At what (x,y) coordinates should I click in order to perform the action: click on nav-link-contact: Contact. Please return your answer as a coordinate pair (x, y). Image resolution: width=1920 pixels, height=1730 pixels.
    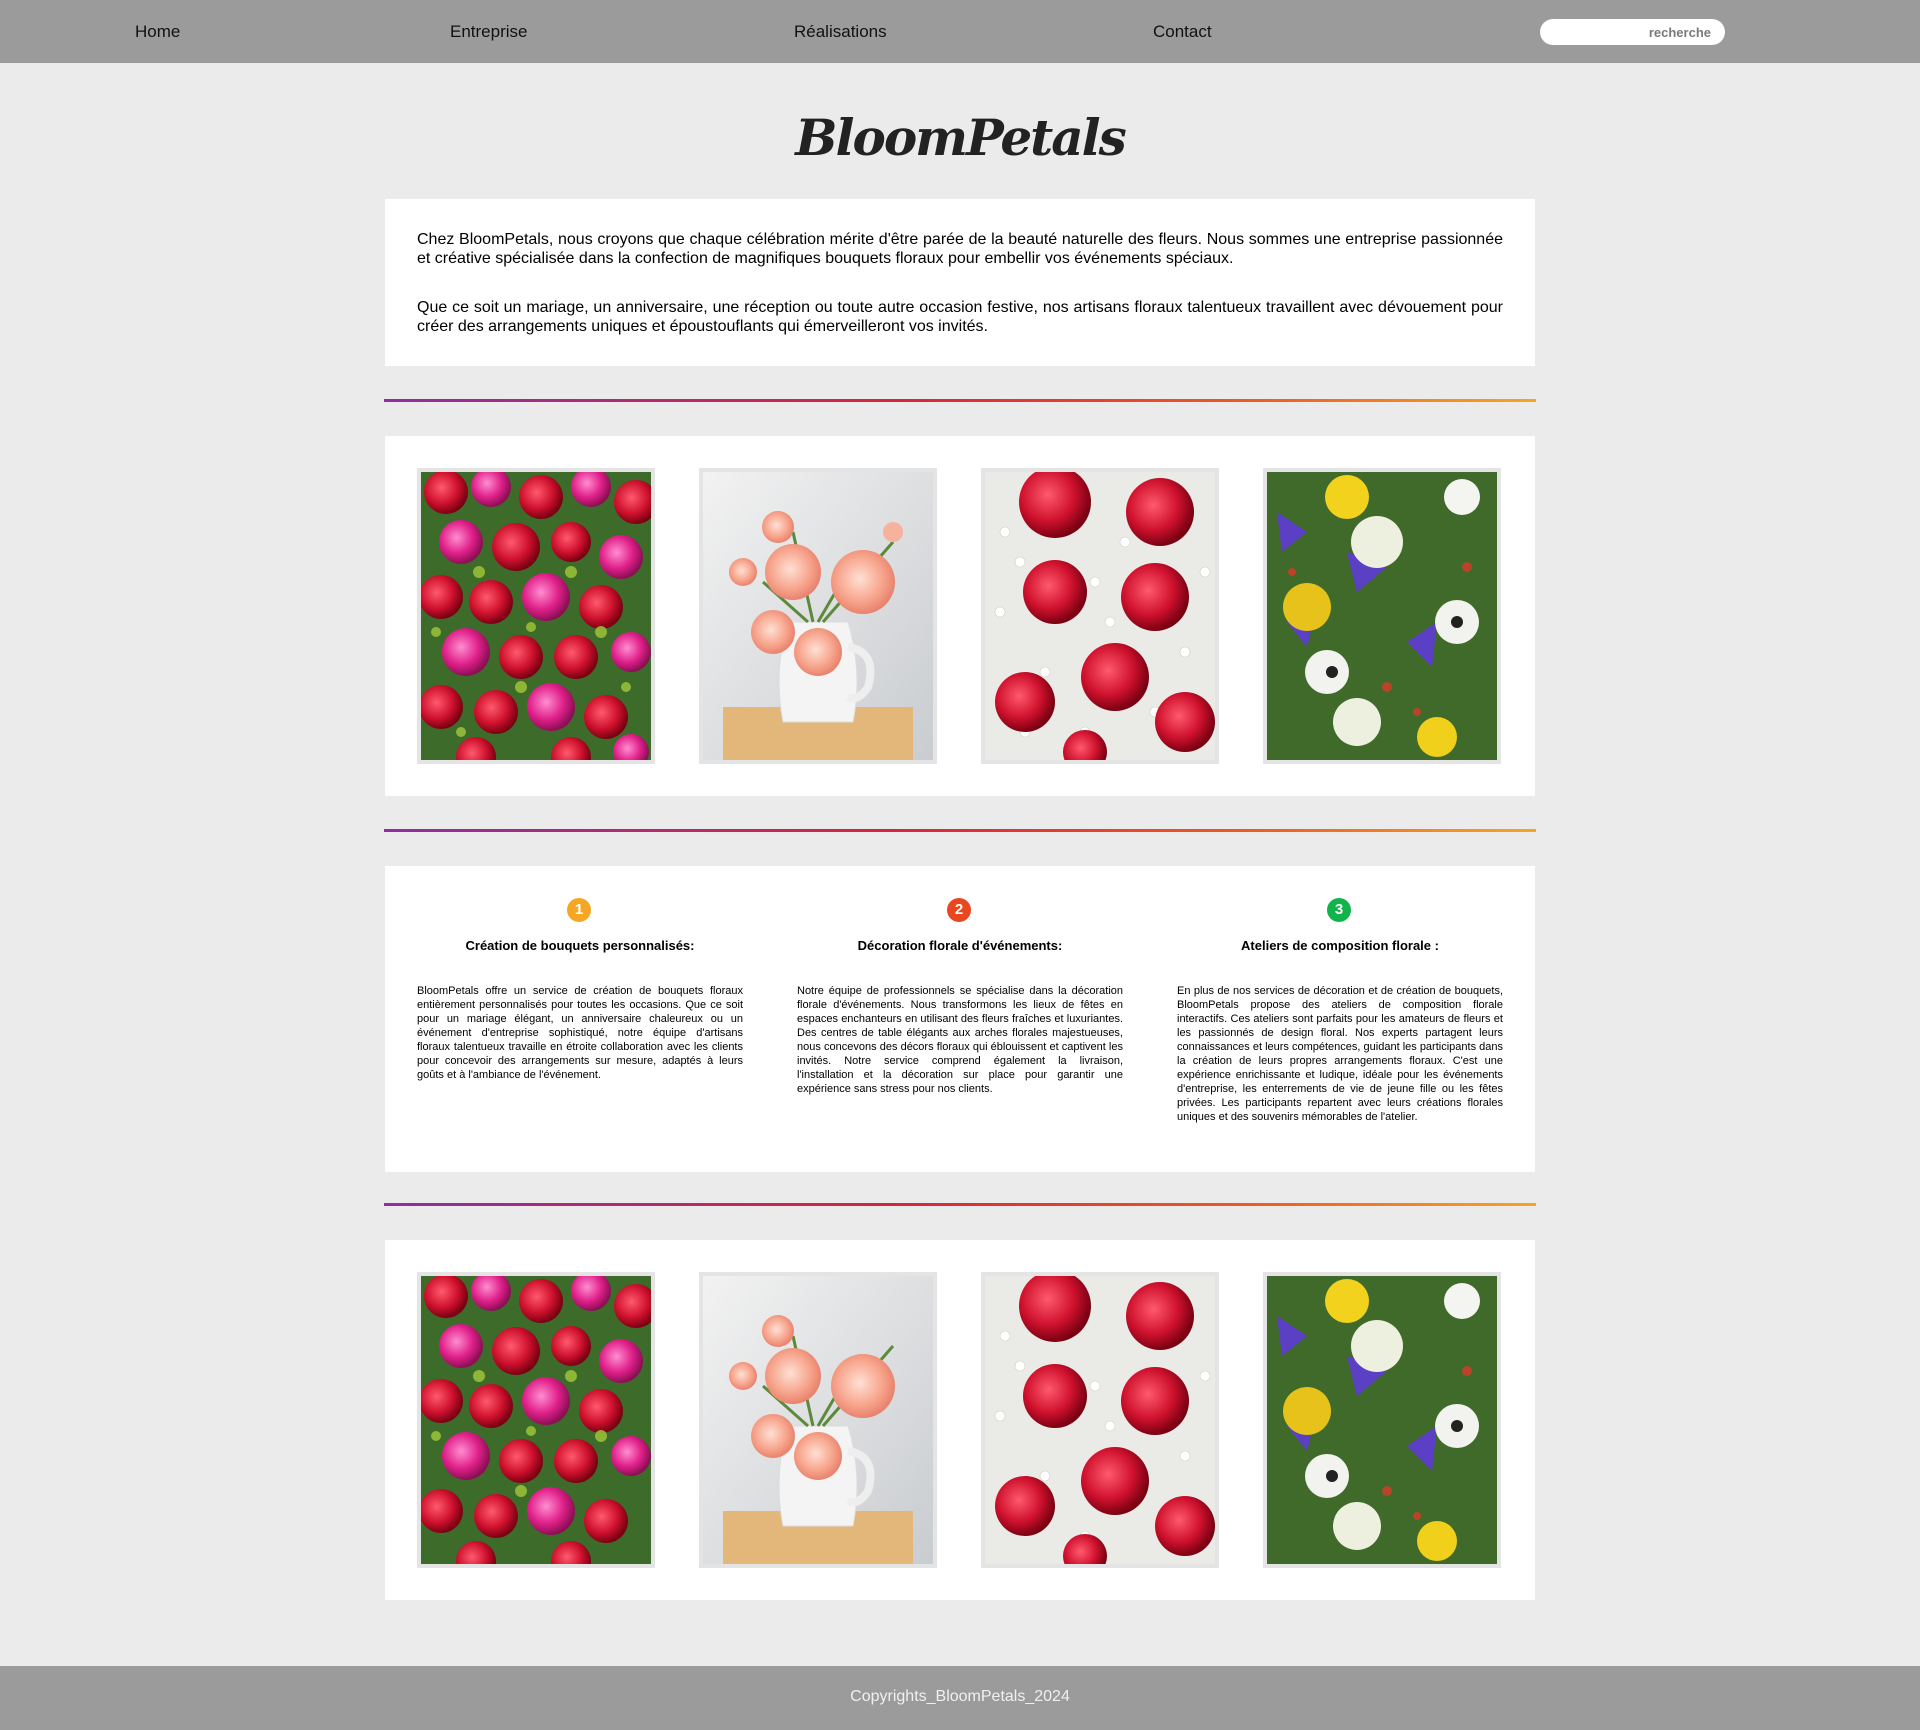
    Looking at the image, I should click on (1182, 32).